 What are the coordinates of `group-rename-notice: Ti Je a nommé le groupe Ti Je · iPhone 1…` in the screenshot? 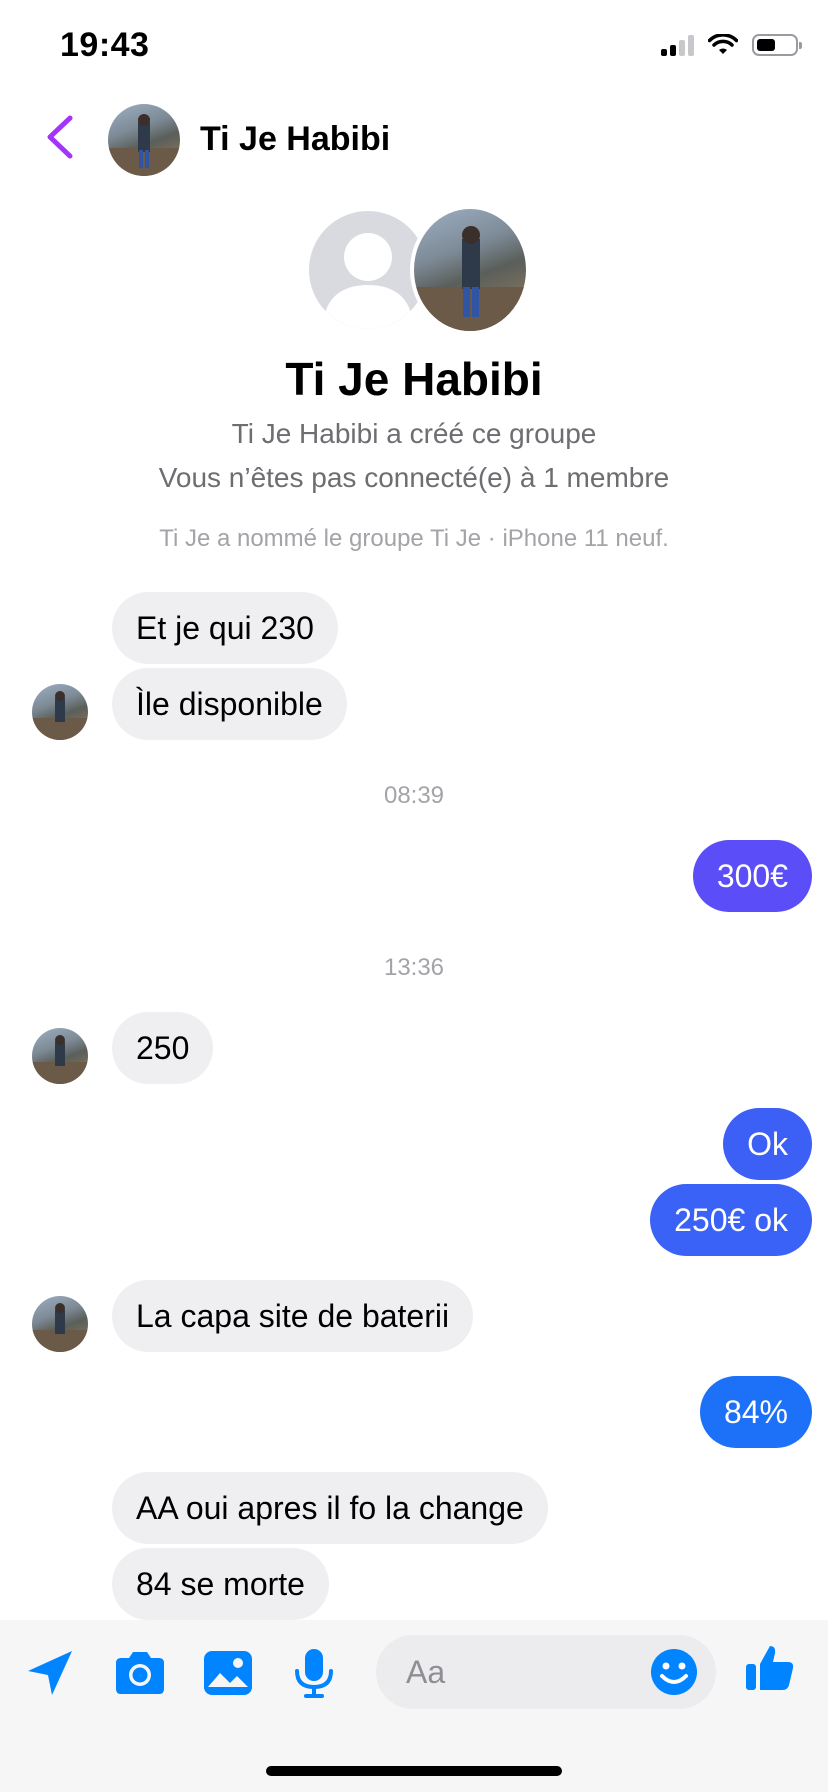 It's located at (414, 538).